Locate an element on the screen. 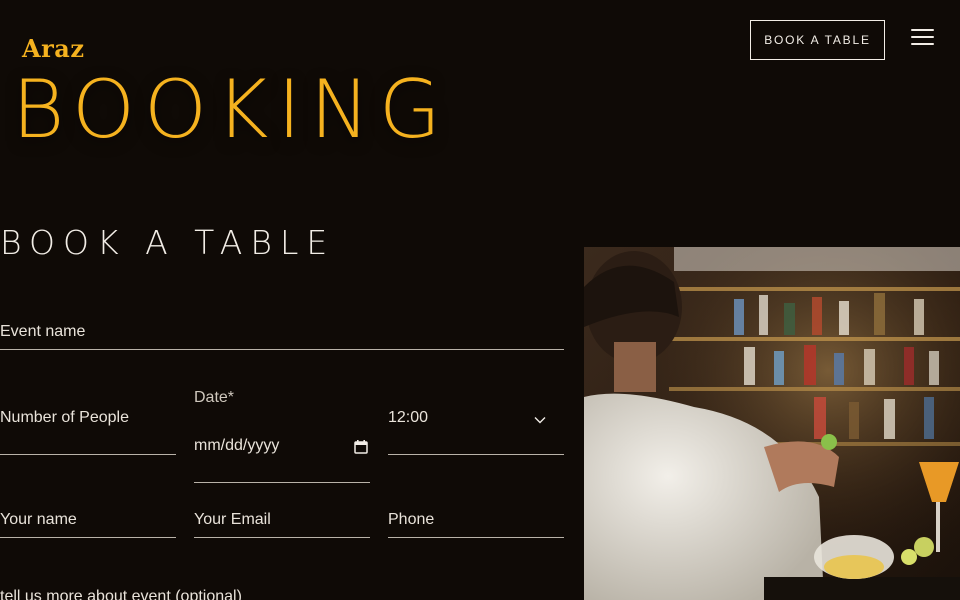 Image resolution: width=960 pixels, height=600 pixels. number-of-people-field: Number of People is located at coordinates (88, 427).